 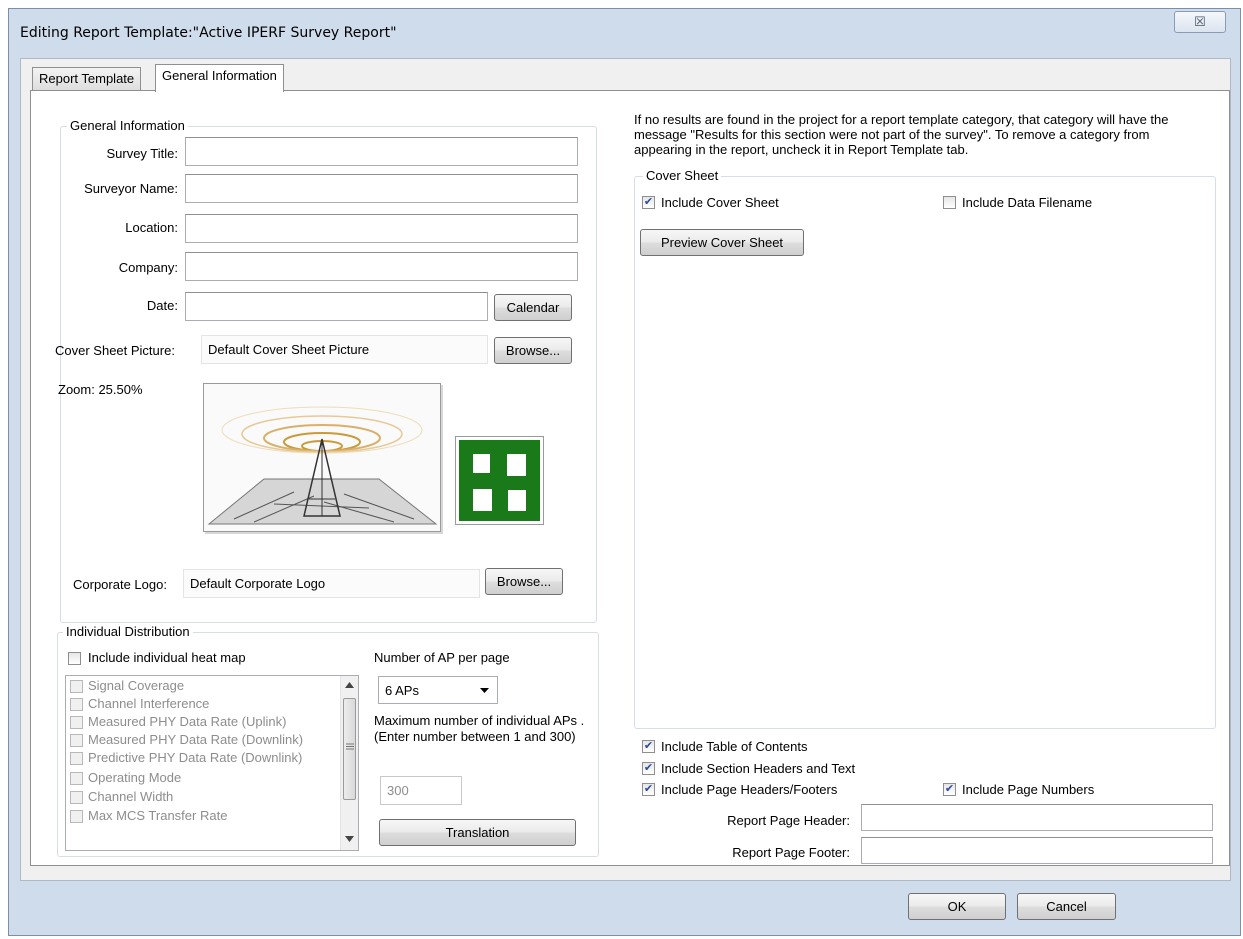 I want to click on preview-cover-sheet-button: Preview Cover Sheet, so click(x=722, y=242).